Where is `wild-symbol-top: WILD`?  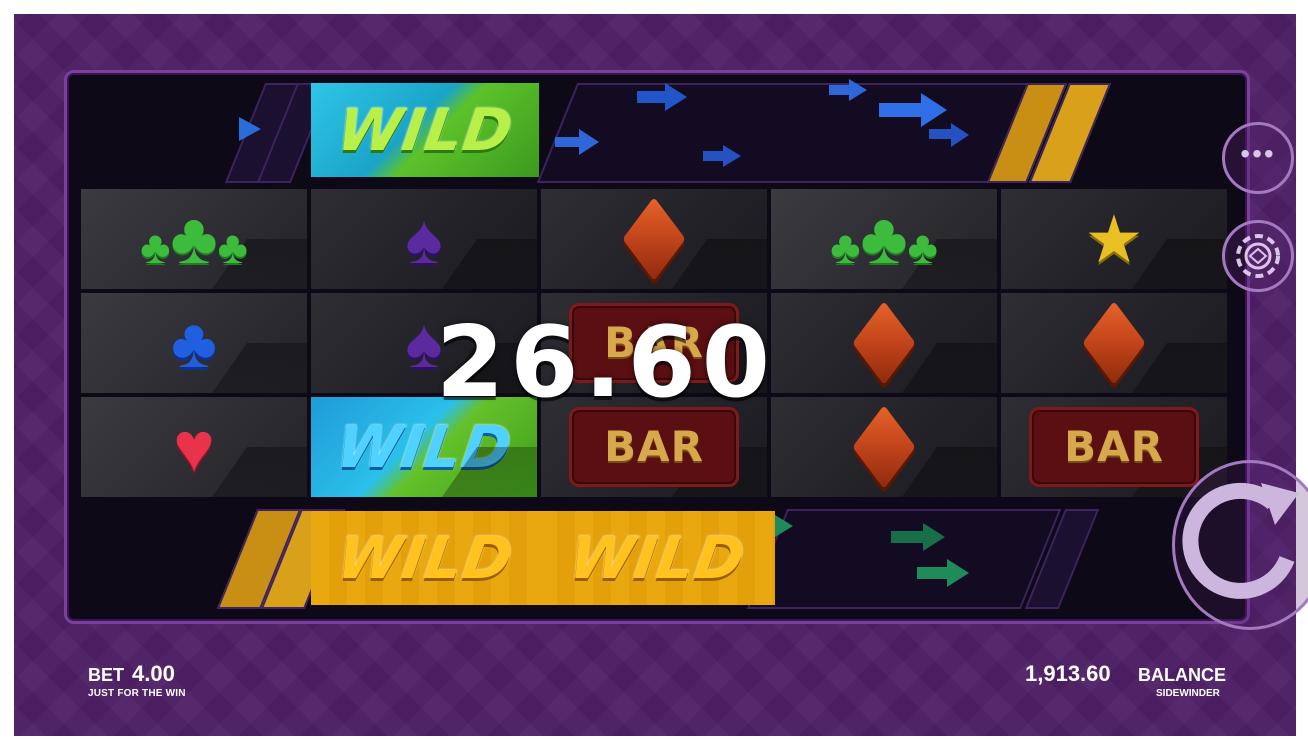
wild-symbol-top: WILD is located at coordinates (425, 130).